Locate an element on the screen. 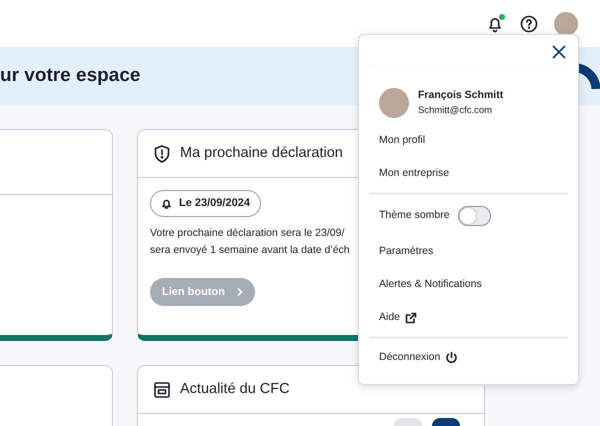 The image size is (600, 426). shield-icon is located at coordinates (162, 154).